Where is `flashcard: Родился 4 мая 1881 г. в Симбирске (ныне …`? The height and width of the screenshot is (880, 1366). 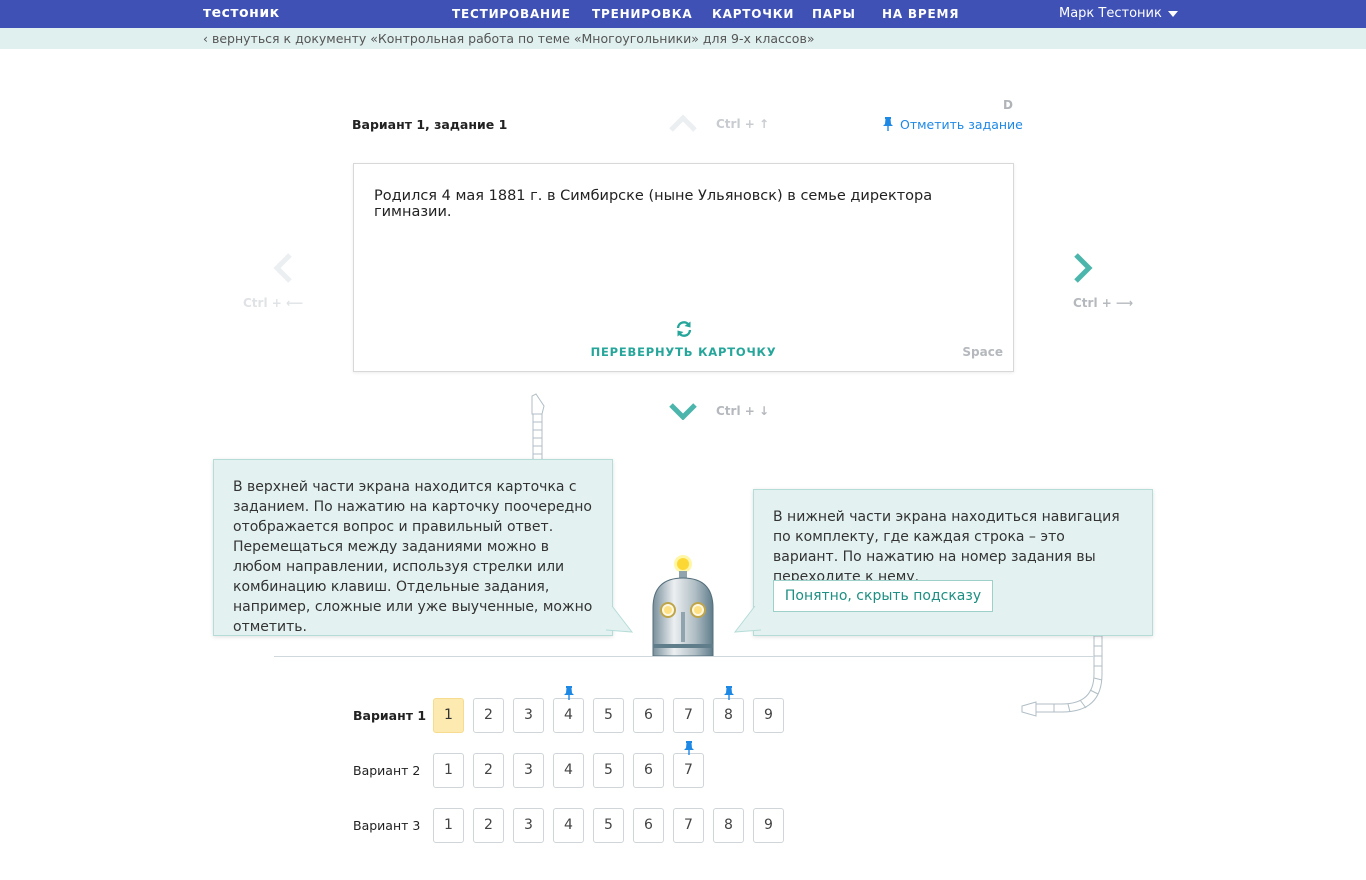
flashcard: Родился 4 мая 1881 г. в Симбирске (ныне … is located at coordinates (683, 267).